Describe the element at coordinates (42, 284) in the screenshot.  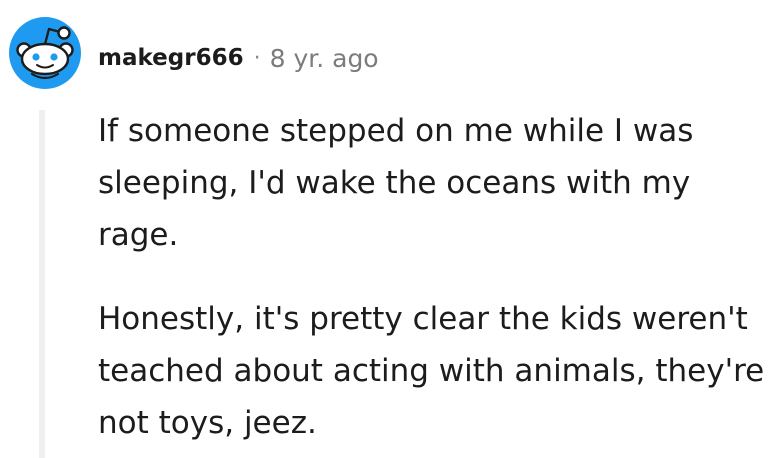
I see `thread-collapse-line` at that location.